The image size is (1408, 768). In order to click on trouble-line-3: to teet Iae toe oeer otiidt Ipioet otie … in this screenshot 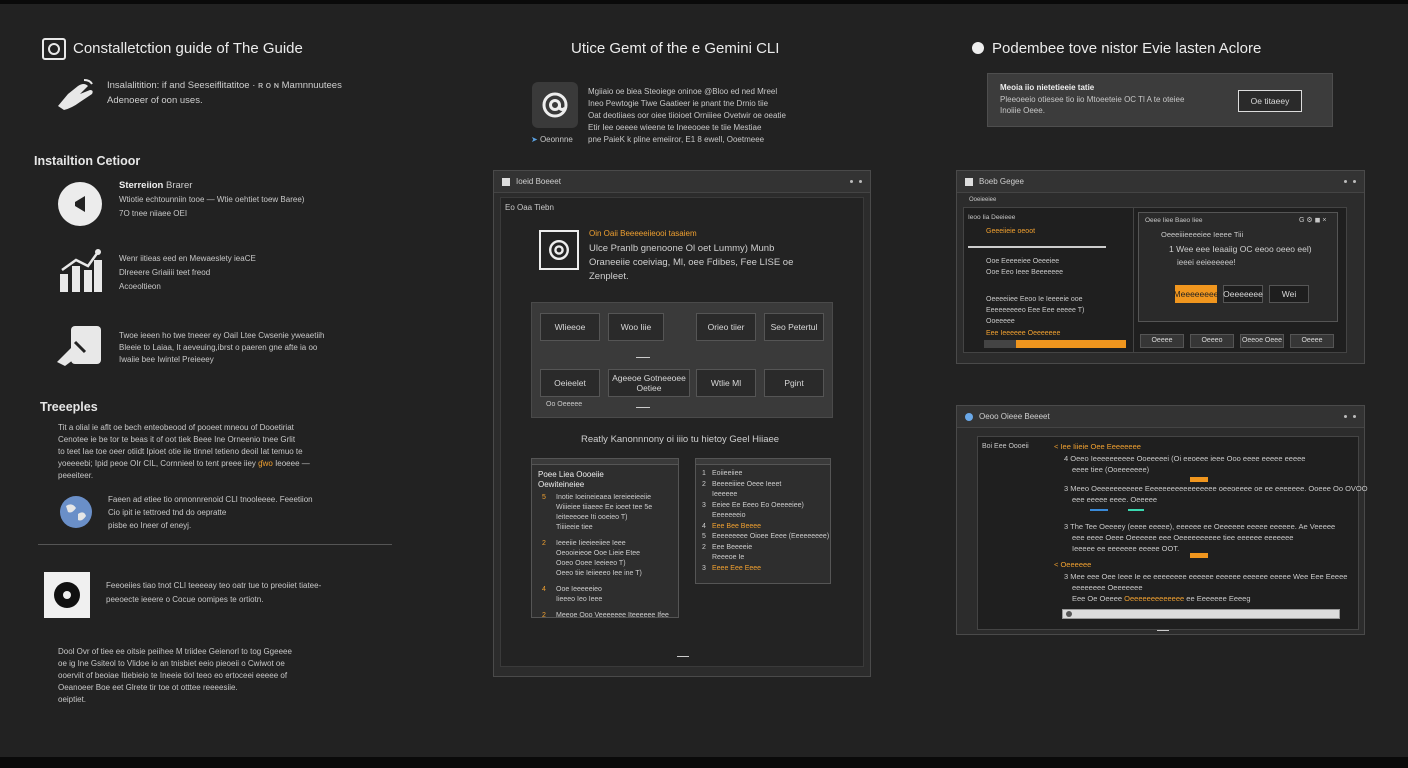, I will do `click(180, 451)`.